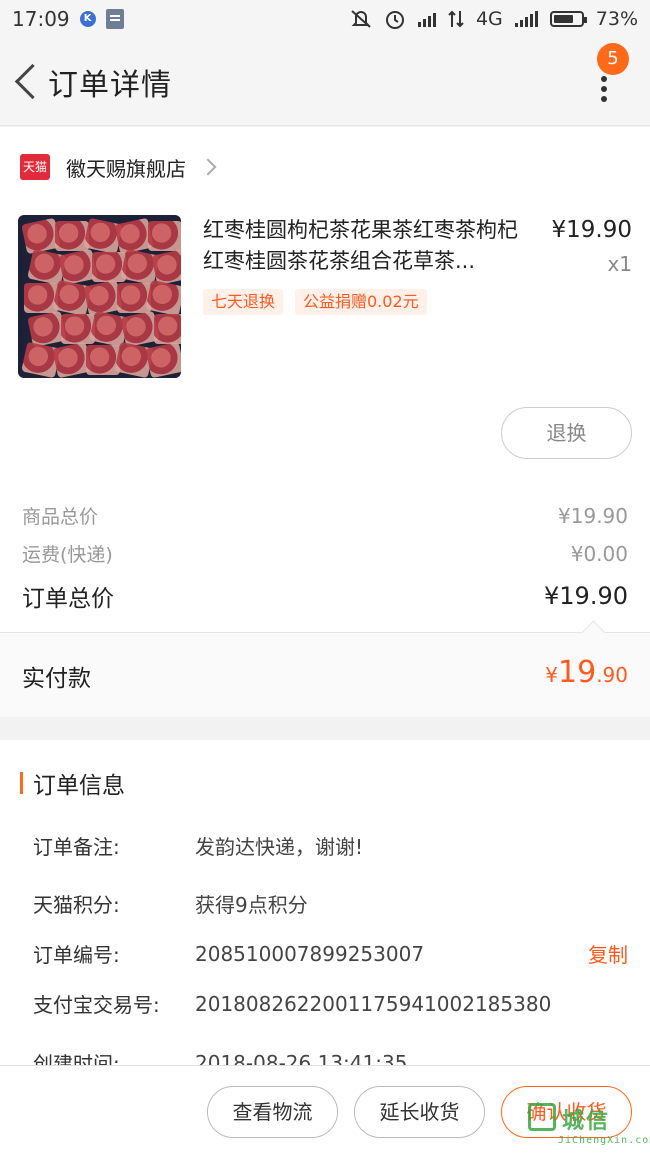  What do you see at coordinates (325, 553) in the screenshot?
I see `shipping-row: 运费(快递) ¥0.00` at bounding box center [325, 553].